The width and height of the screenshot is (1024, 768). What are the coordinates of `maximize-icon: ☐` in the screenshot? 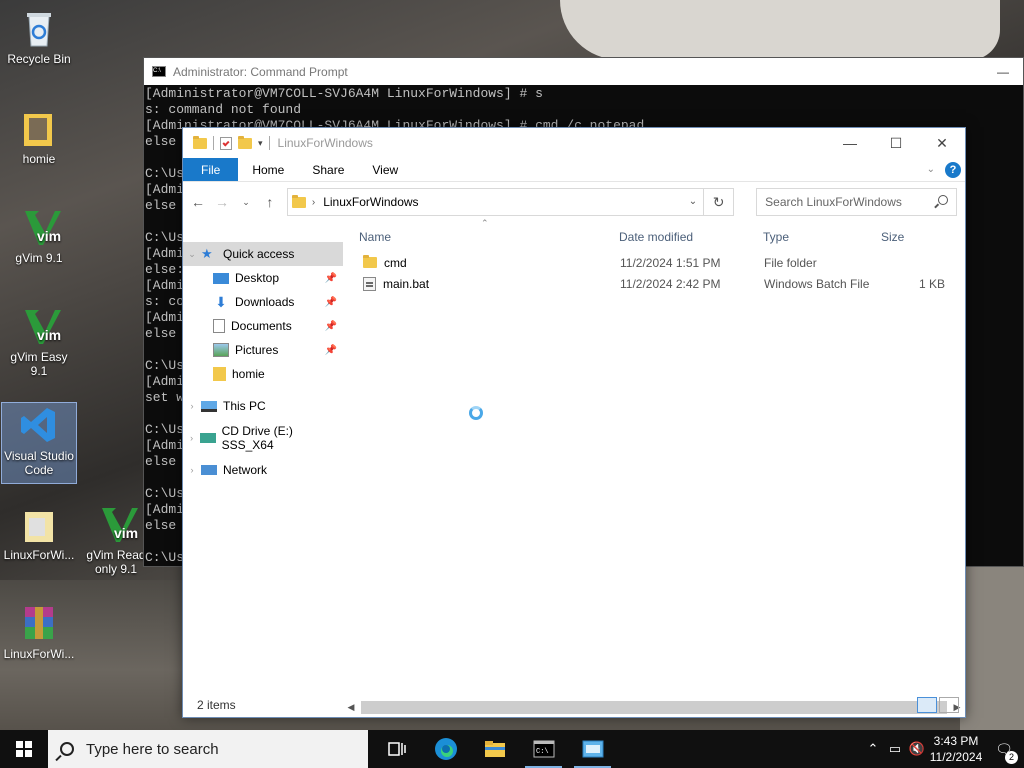 It's located at (896, 143).